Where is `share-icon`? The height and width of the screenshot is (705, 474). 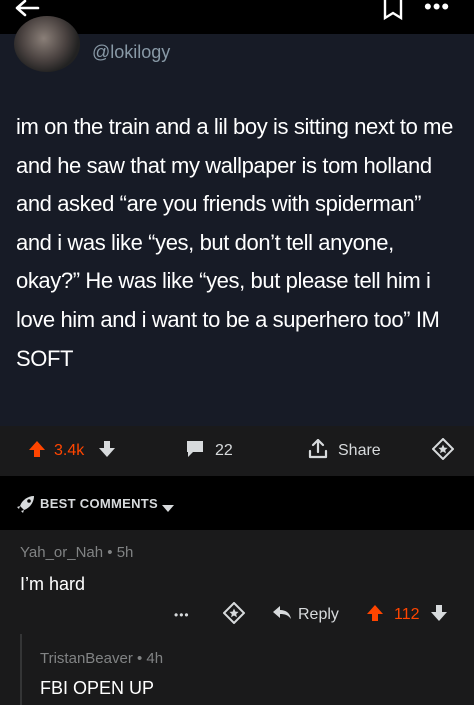
share-icon is located at coordinates (318, 451).